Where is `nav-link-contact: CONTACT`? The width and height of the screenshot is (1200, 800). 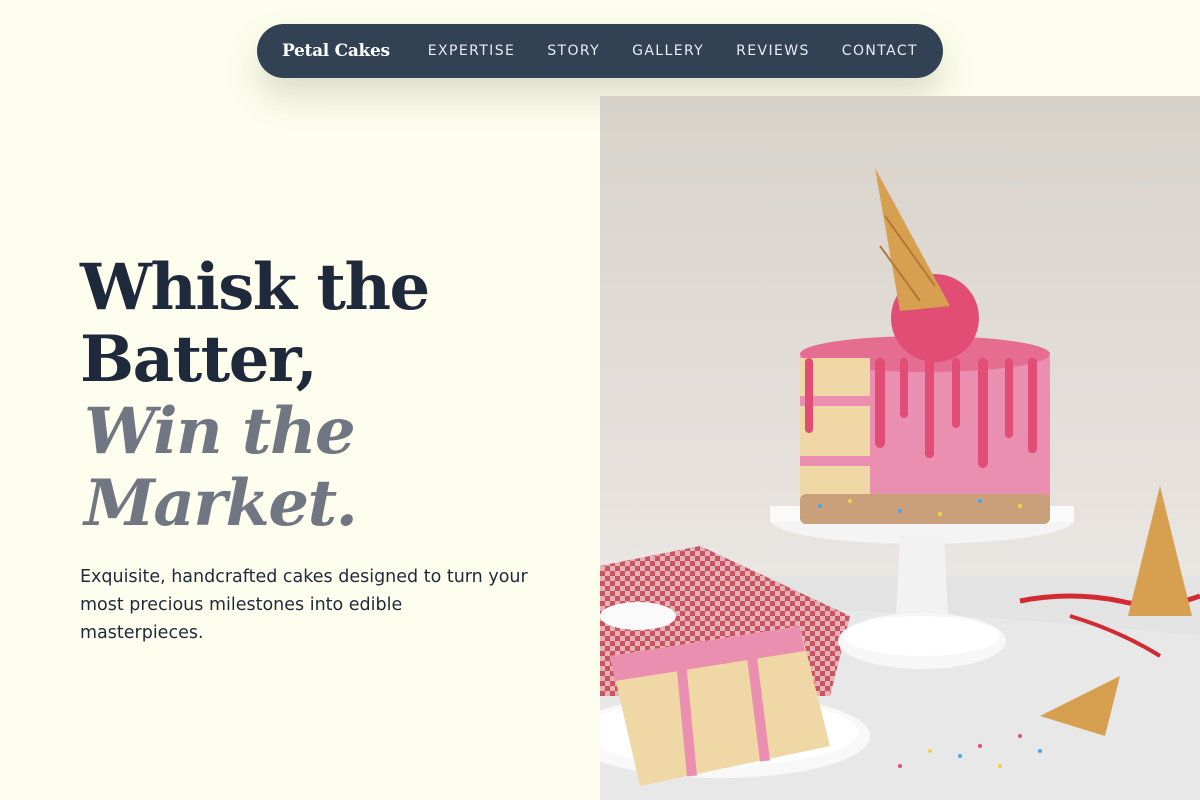
nav-link-contact: CONTACT is located at coordinates (880, 51).